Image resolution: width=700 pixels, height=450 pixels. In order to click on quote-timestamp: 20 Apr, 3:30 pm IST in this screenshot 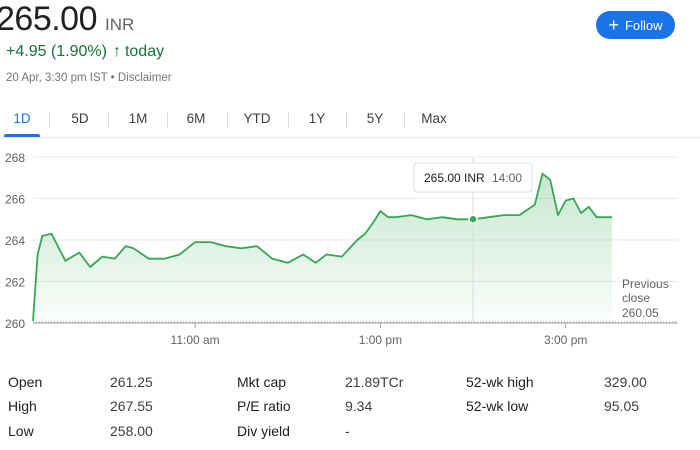, I will do `click(57, 78)`.